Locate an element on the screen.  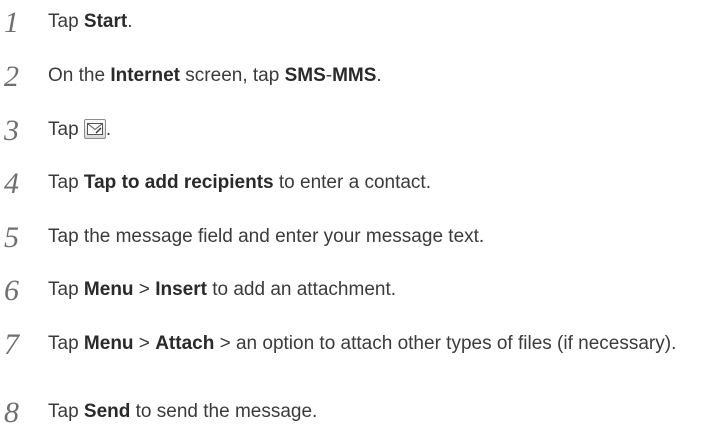
step-number: 5 is located at coordinates (11, 237).